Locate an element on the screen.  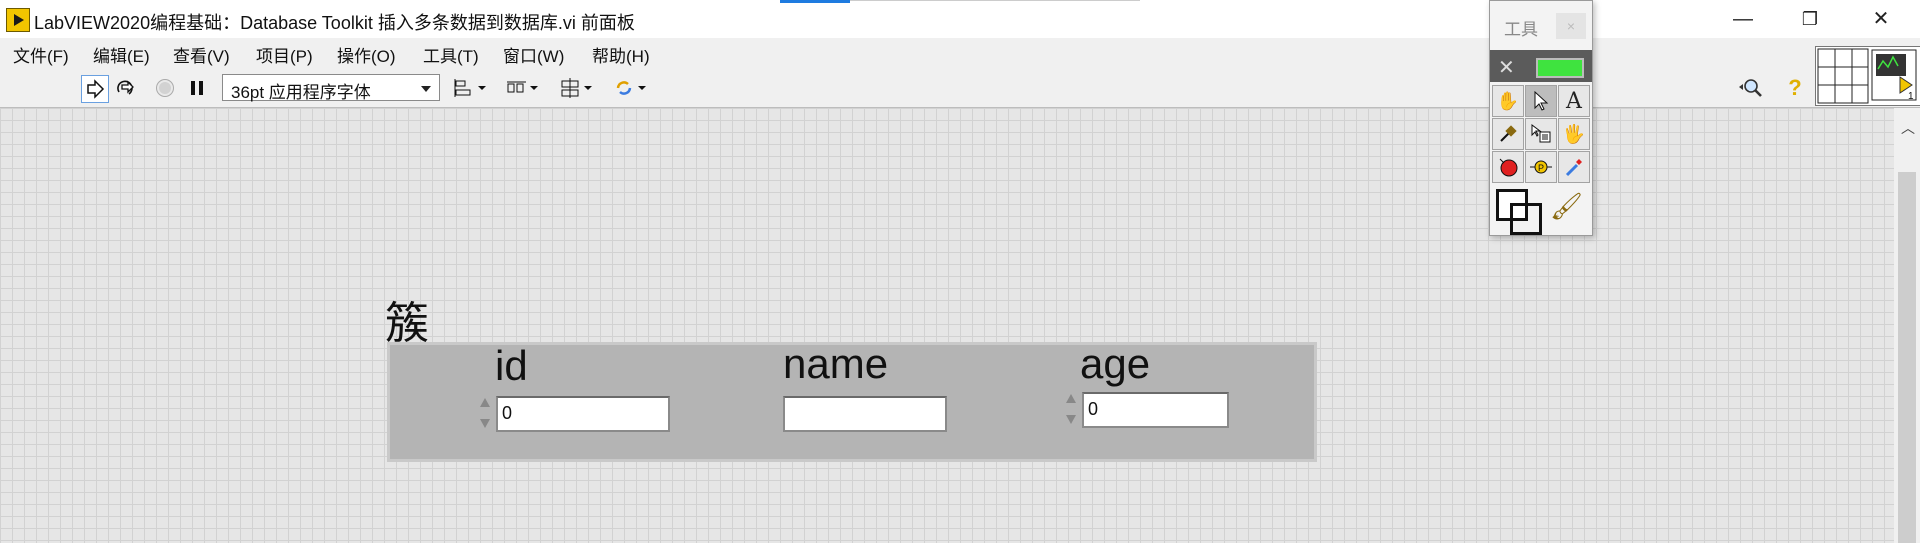
title-divider is located at coordinates (995, 0).